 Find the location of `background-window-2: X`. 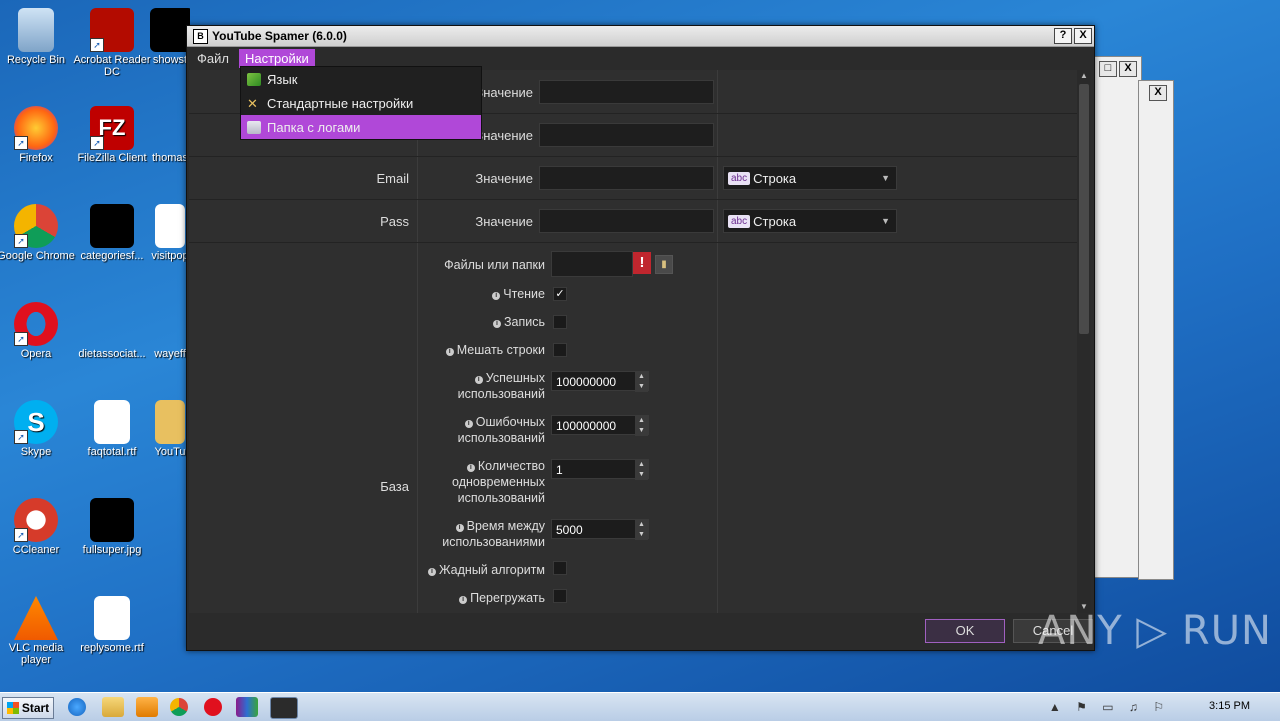

background-window-2: X is located at coordinates (1156, 330).